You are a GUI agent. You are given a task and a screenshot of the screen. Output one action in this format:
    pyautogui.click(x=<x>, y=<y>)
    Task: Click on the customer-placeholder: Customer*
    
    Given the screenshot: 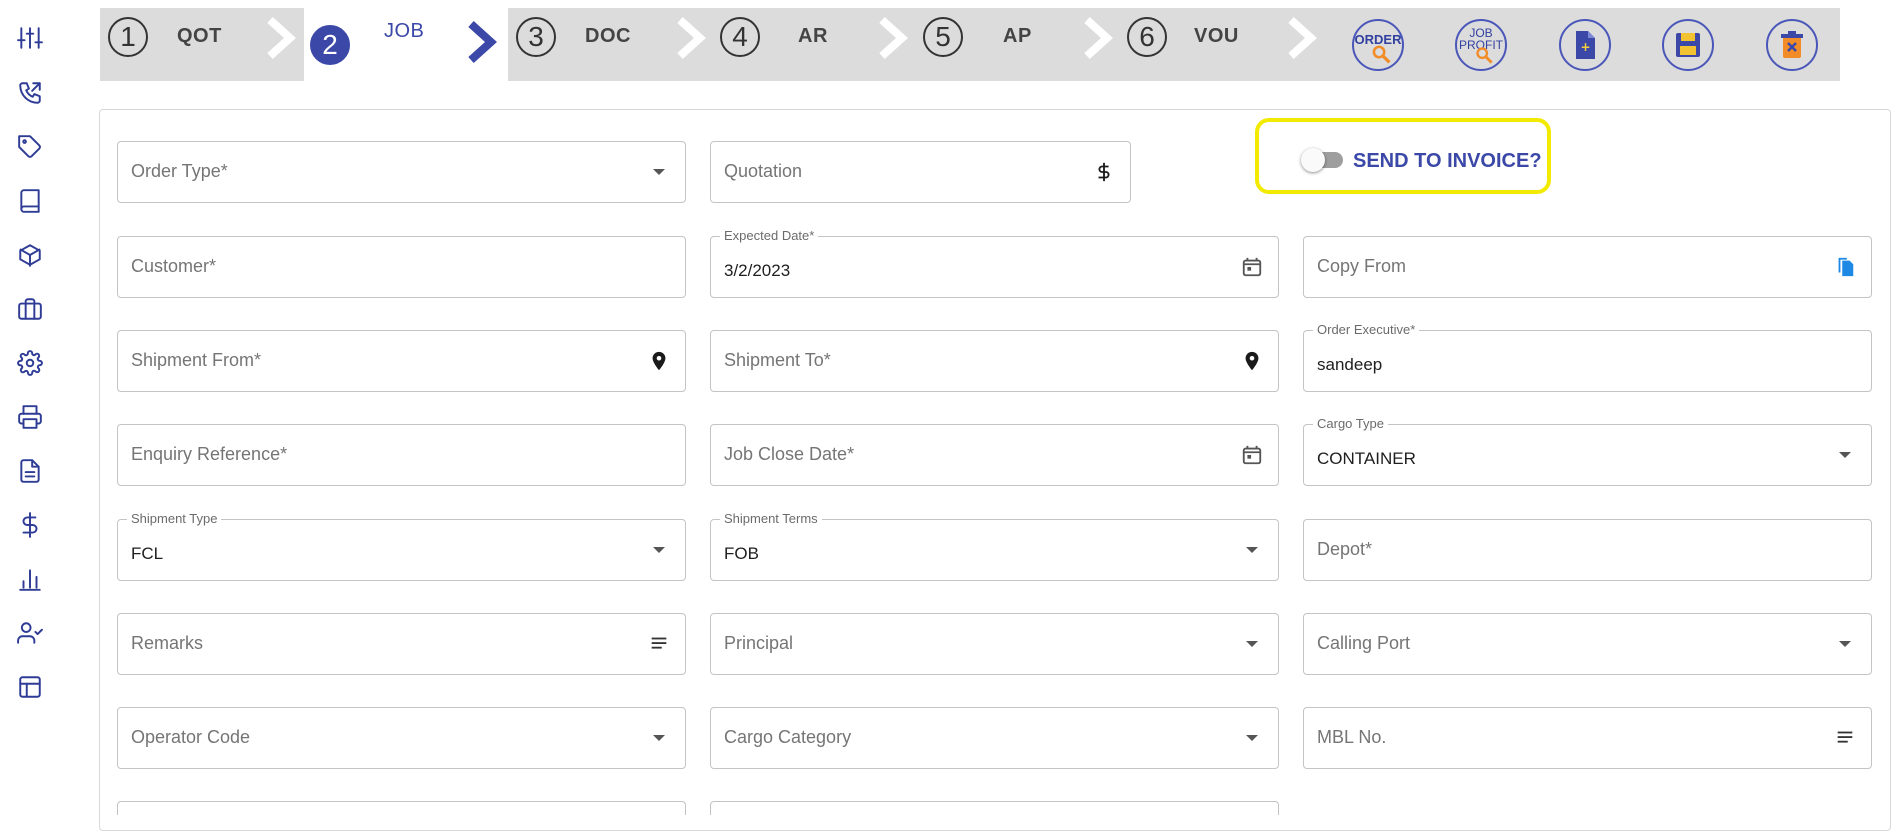 What is the action you would take?
    pyautogui.click(x=174, y=266)
    